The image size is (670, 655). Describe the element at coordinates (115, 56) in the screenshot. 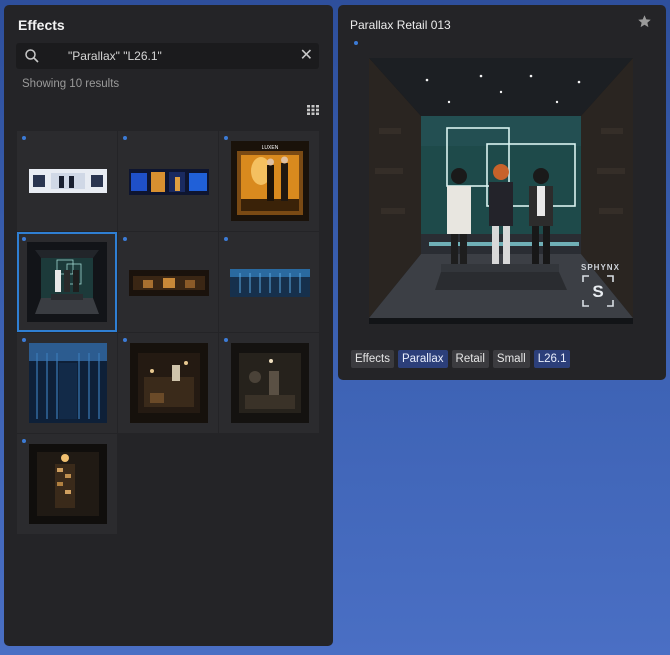

I see `search-value: "Parallax" "L26.1"` at that location.